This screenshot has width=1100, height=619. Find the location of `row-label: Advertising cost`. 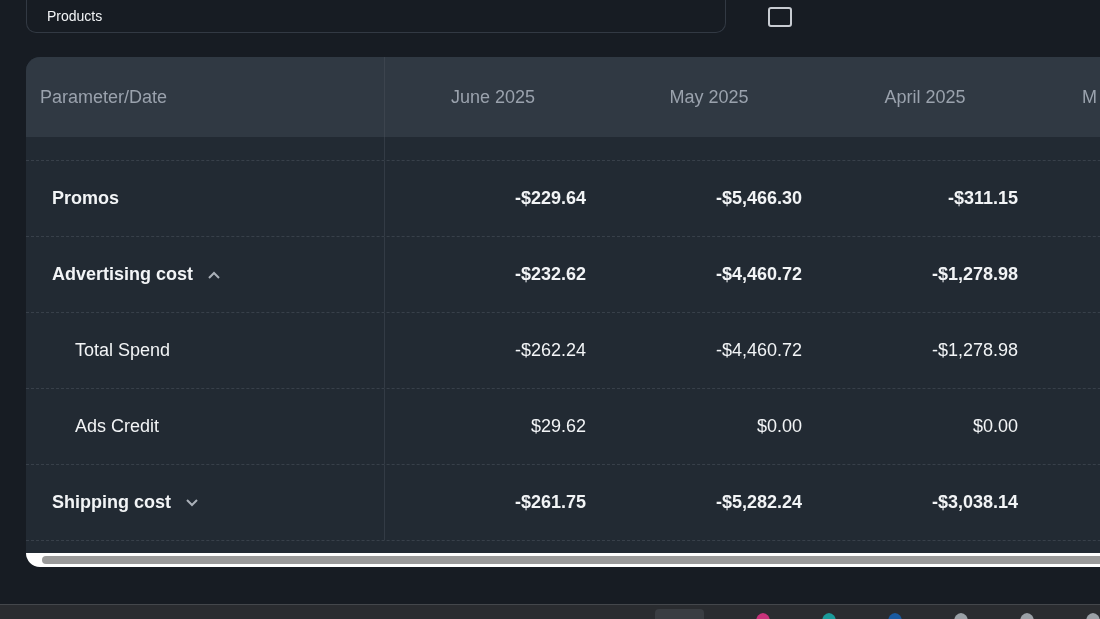

row-label: Advertising cost is located at coordinates (123, 274).